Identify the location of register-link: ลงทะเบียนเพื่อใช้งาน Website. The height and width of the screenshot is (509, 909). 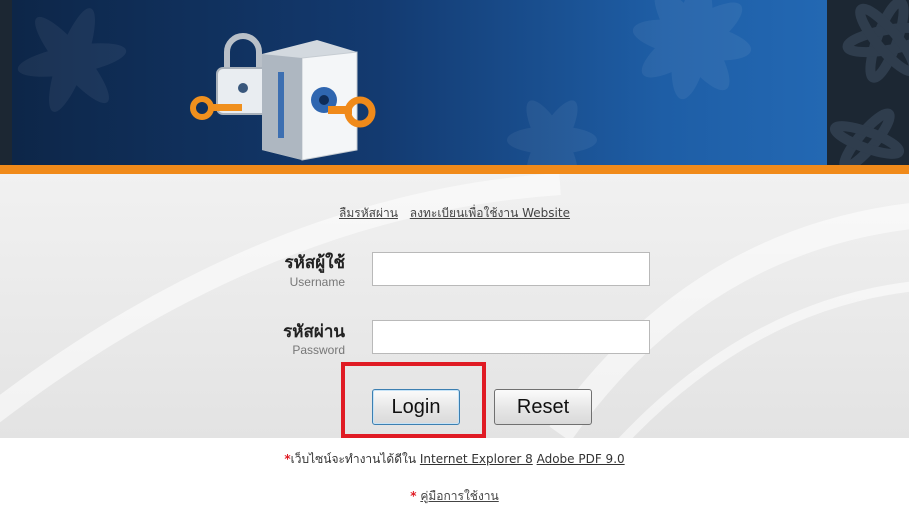
(490, 213).